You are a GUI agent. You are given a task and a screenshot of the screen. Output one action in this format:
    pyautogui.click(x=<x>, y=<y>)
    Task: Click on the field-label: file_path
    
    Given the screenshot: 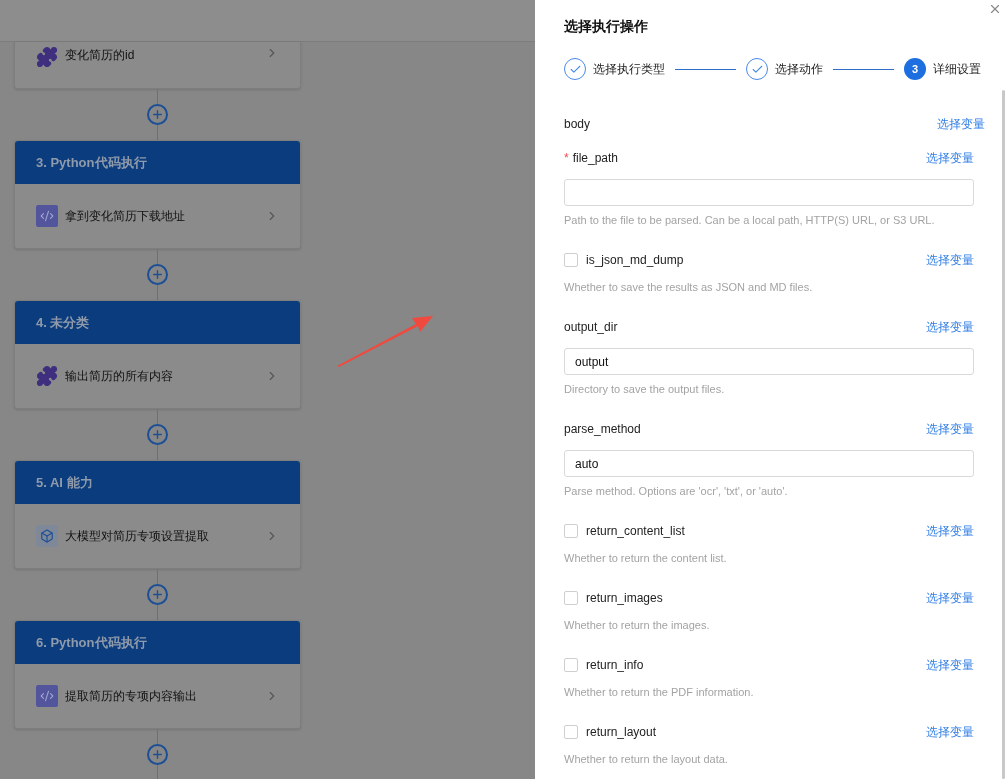 What is the action you would take?
    pyautogui.click(x=595, y=158)
    